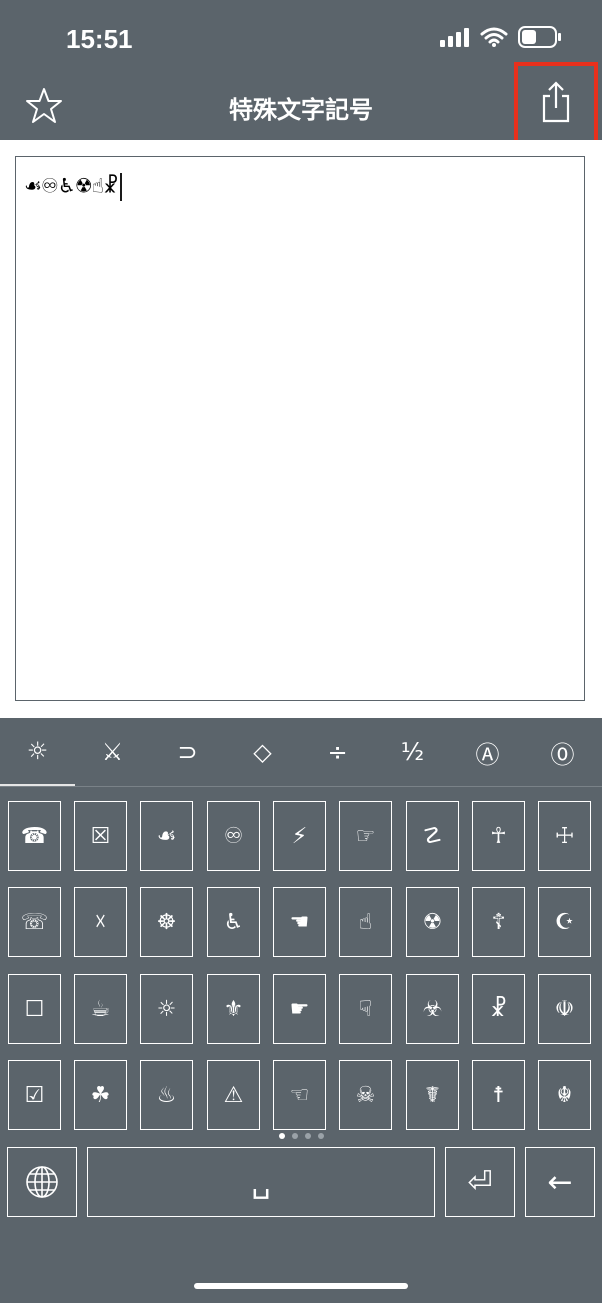  I want to click on status-time: 15:51, so click(99, 39).